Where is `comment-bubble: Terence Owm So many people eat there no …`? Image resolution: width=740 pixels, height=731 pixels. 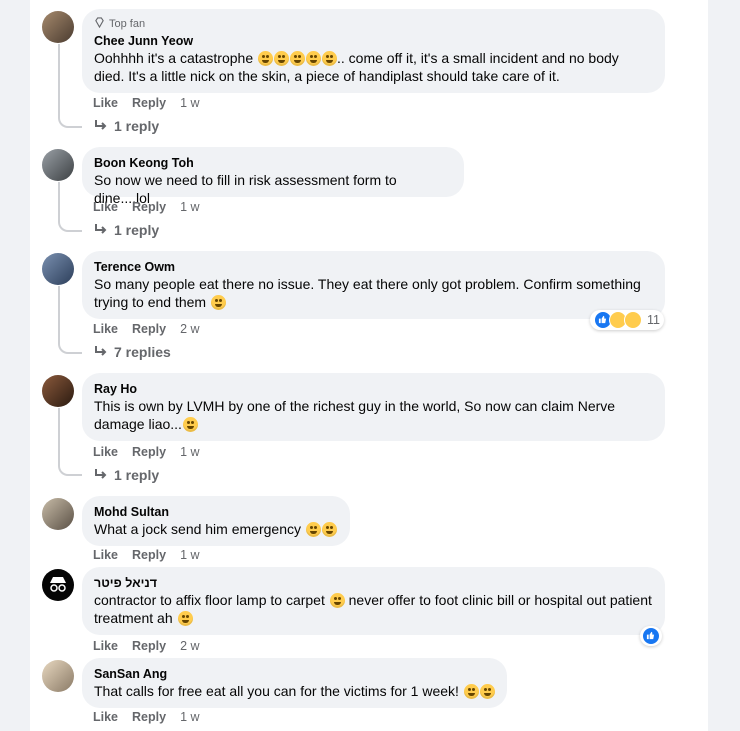
comment-bubble: Terence Owm So many people eat there no … is located at coordinates (373, 285).